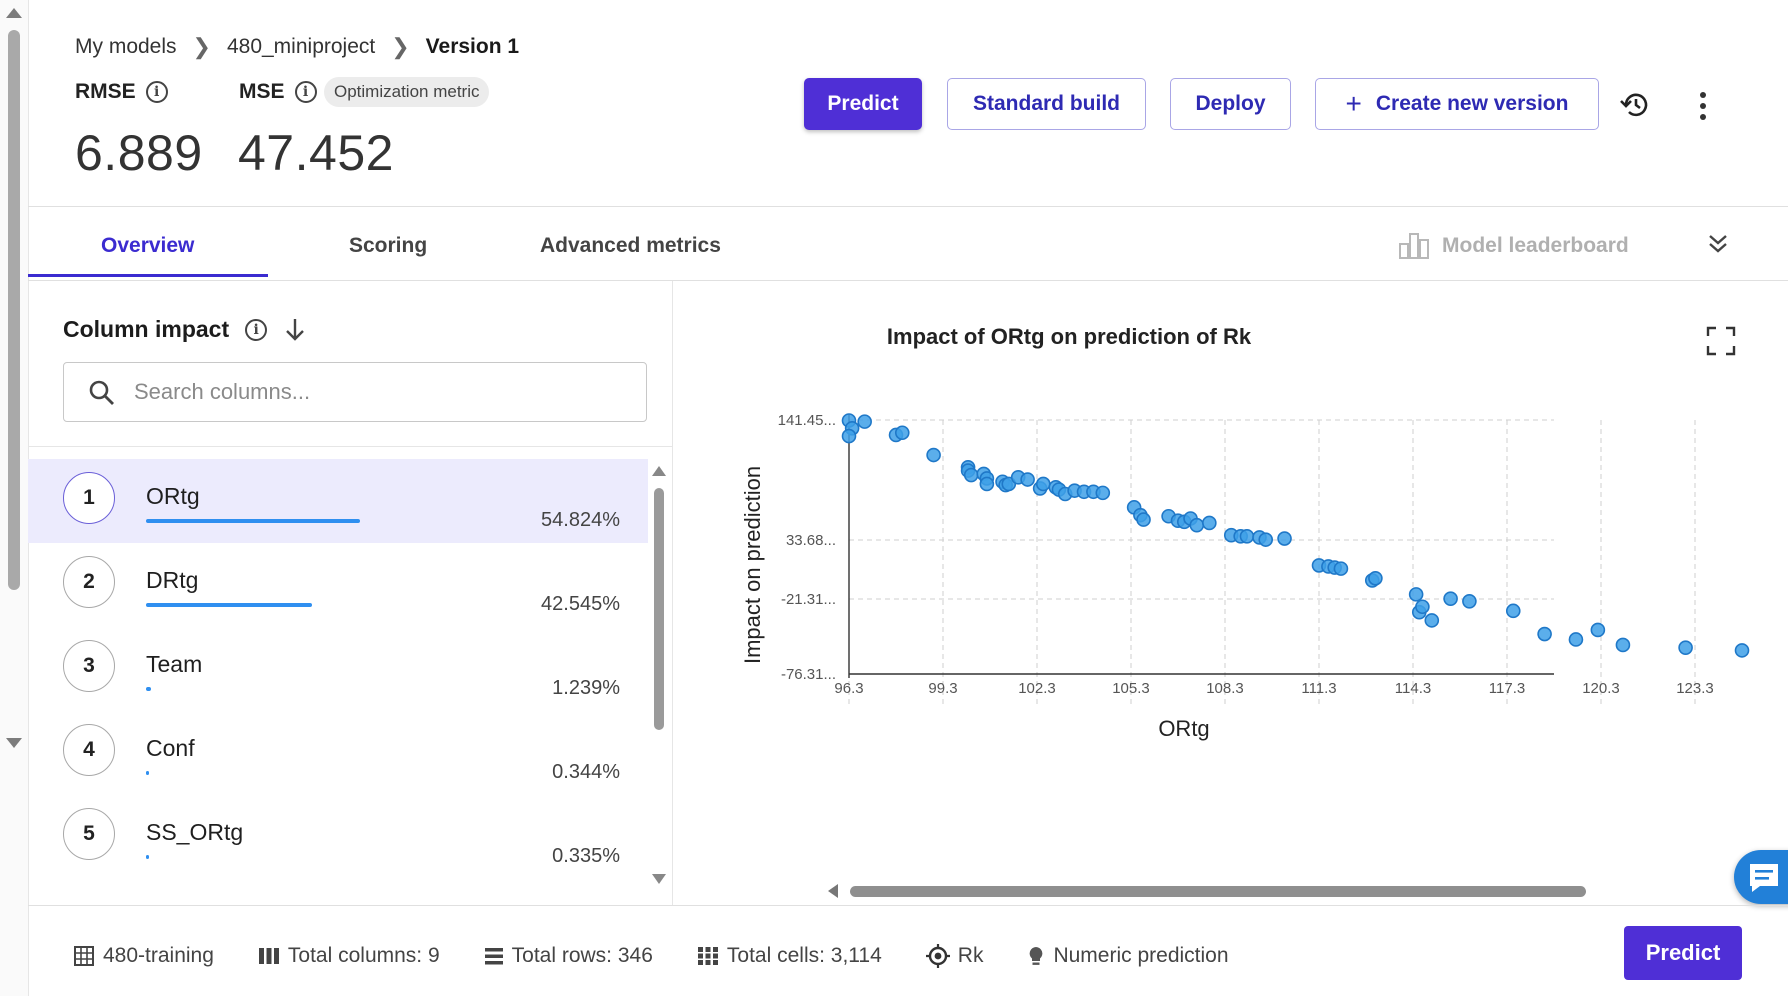 The height and width of the screenshot is (996, 1788). What do you see at coordinates (908, 206) in the screenshot?
I see `header-divider` at bounding box center [908, 206].